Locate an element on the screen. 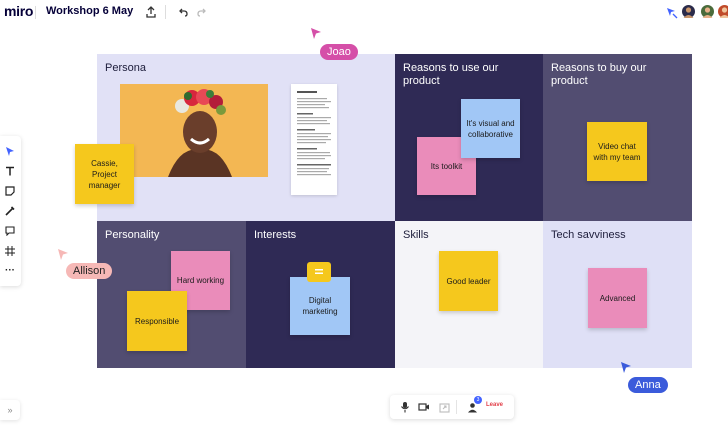 The image size is (728, 426). frame-tool is located at coordinates (10, 251).